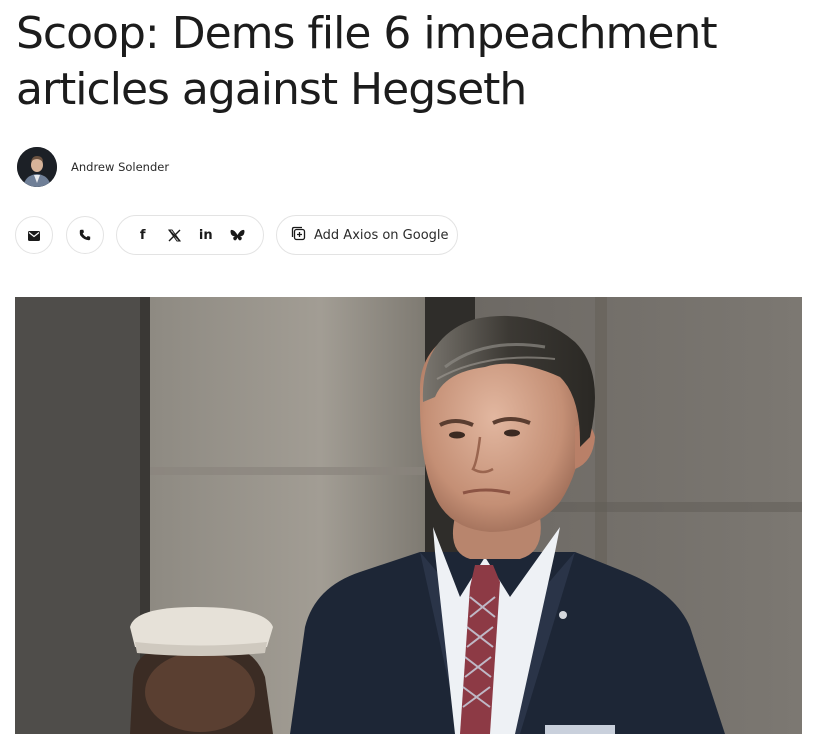 Image resolution: width=818 pixels, height=734 pixels. I want to click on social-share-group: f in, so click(190, 235).